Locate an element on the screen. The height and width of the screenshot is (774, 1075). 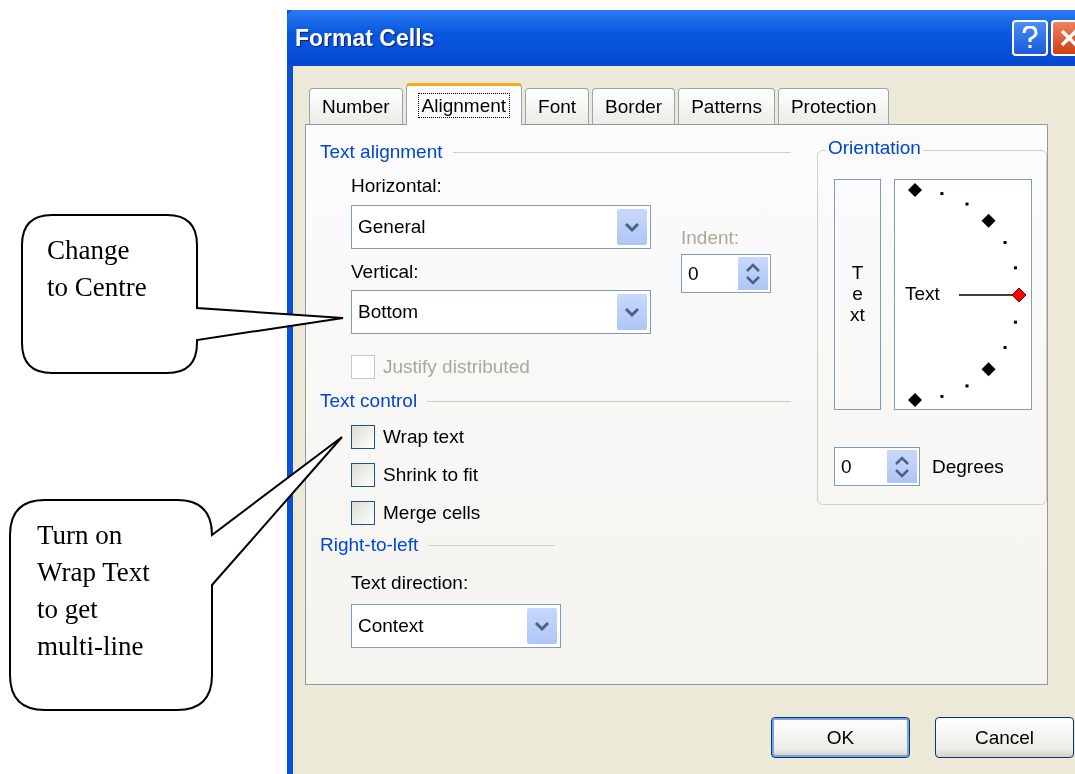
field-label: Text direction: is located at coordinates (410, 583).